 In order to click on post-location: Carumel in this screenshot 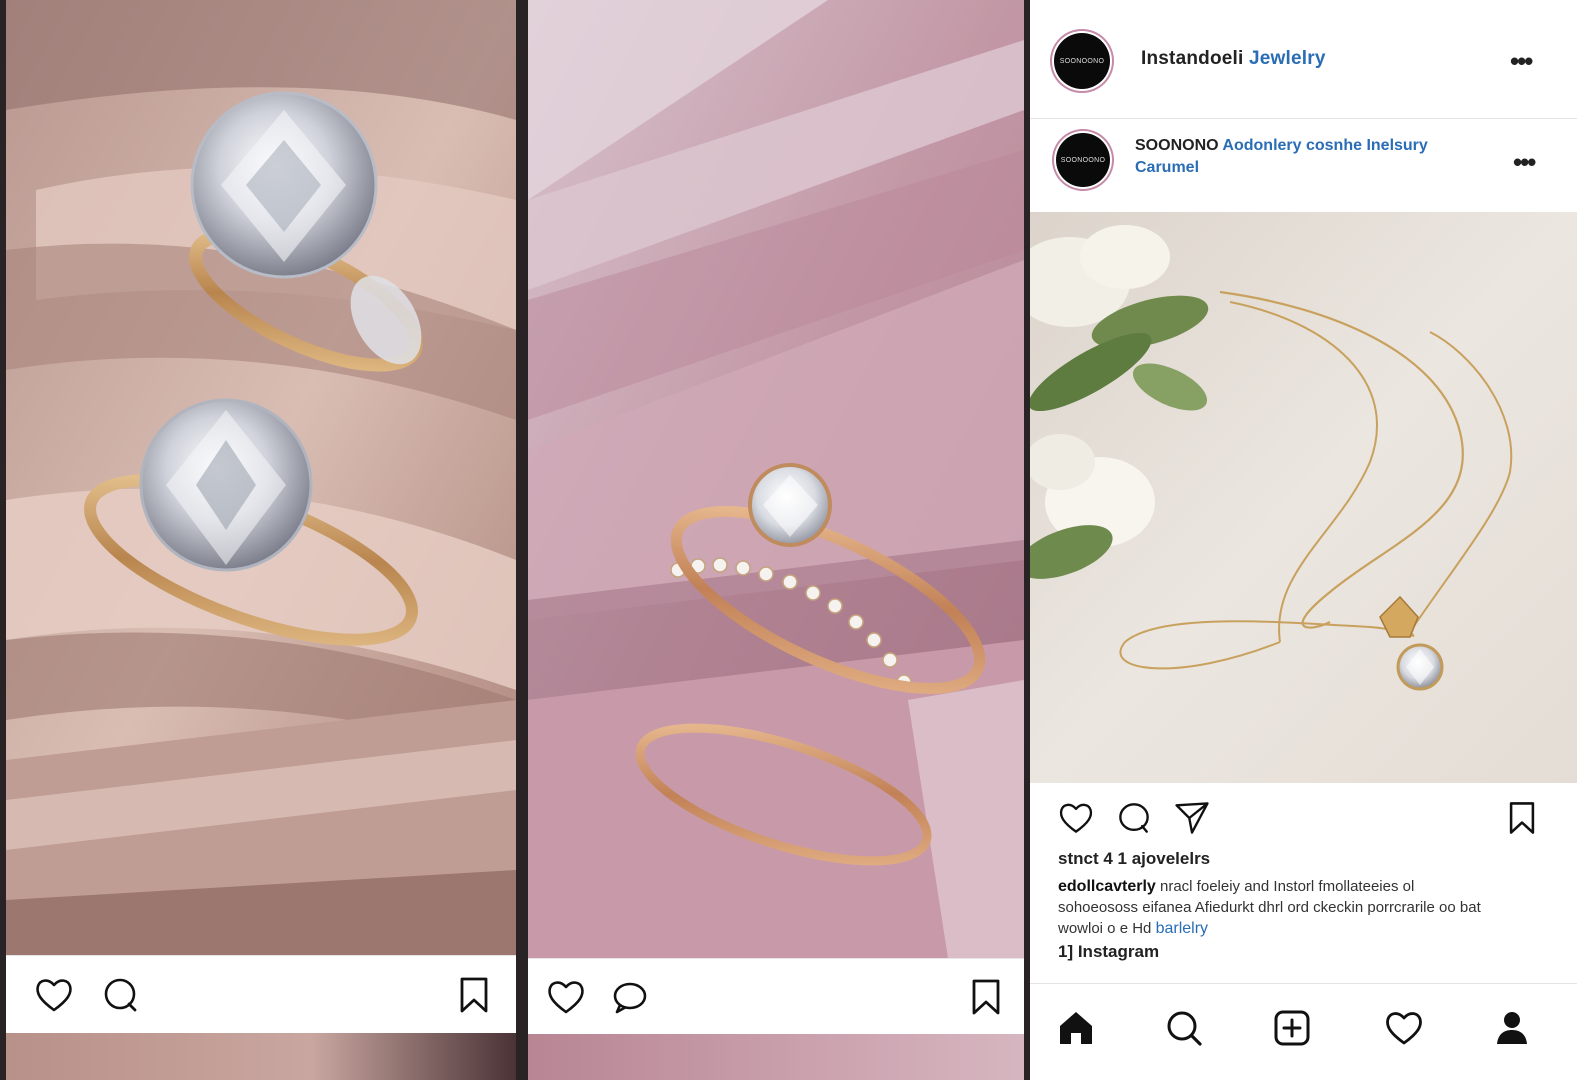, I will do `click(1167, 167)`.